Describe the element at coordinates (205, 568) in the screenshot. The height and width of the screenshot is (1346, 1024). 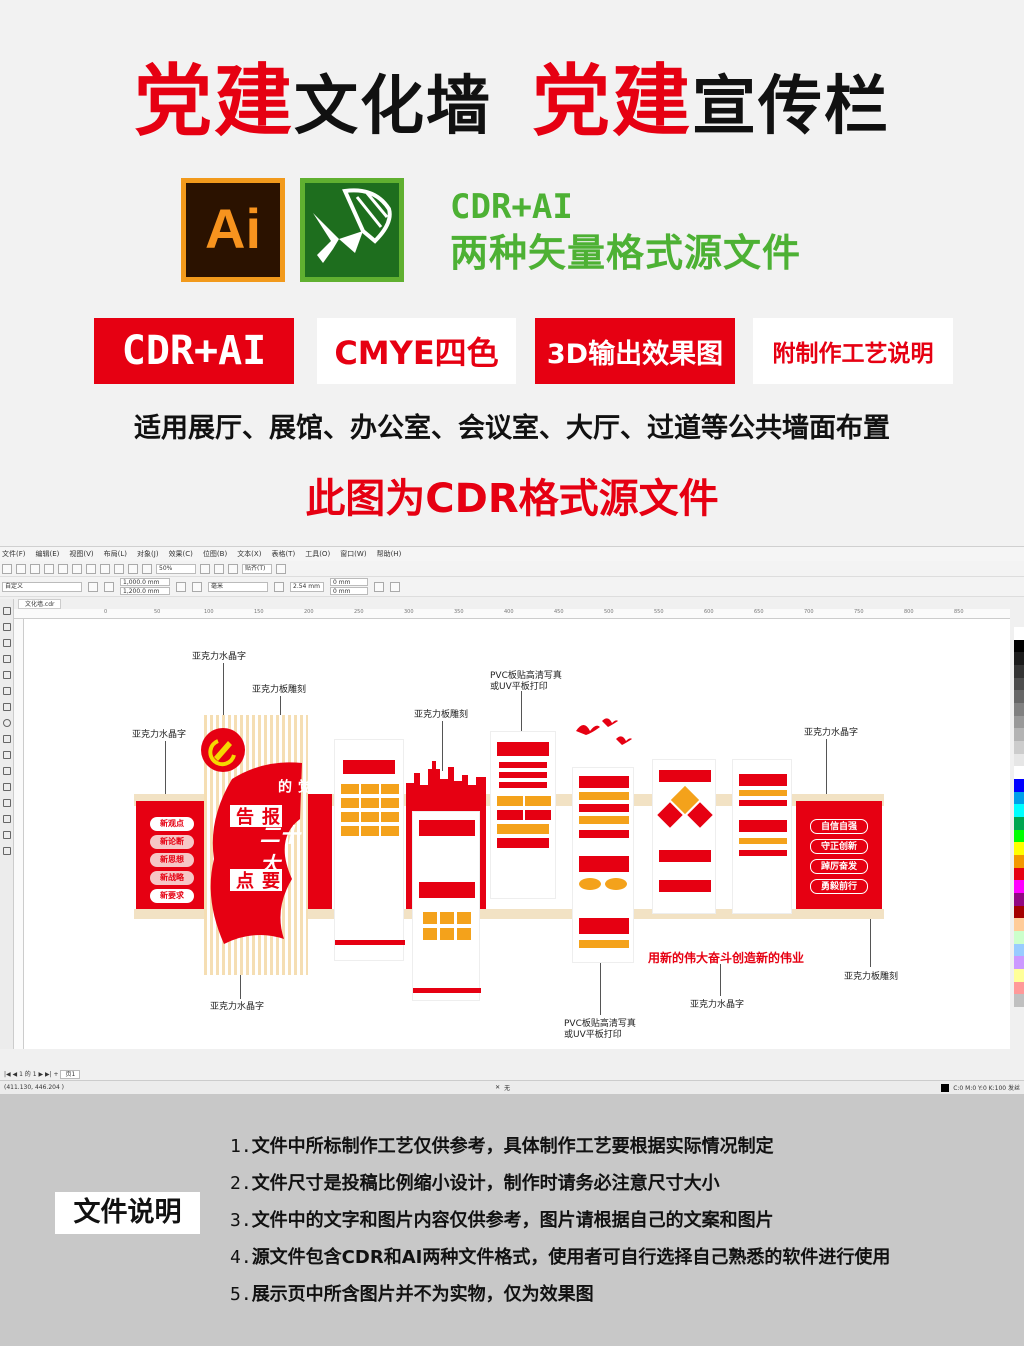
I see `full-screen-icon` at that location.